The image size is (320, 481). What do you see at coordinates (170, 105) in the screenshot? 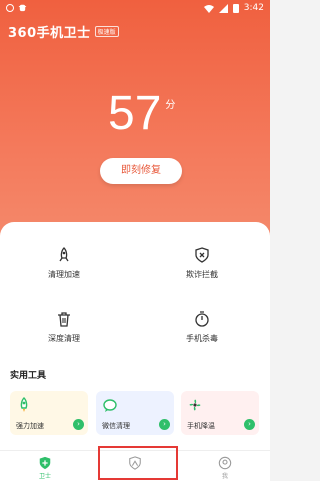
I see `score-unit: 分` at bounding box center [170, 105].